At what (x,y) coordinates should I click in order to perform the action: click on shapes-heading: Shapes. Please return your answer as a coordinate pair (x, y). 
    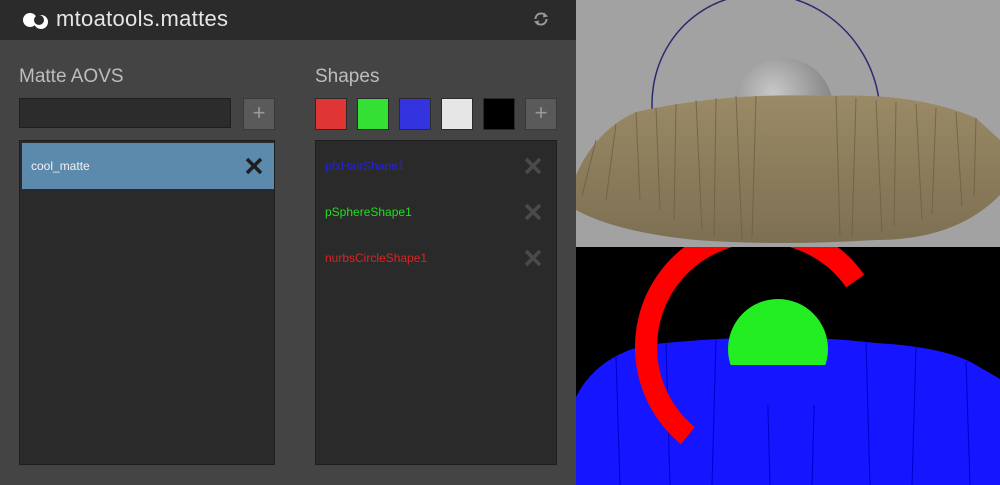
    Looking at the image, I should click on (347, 76).